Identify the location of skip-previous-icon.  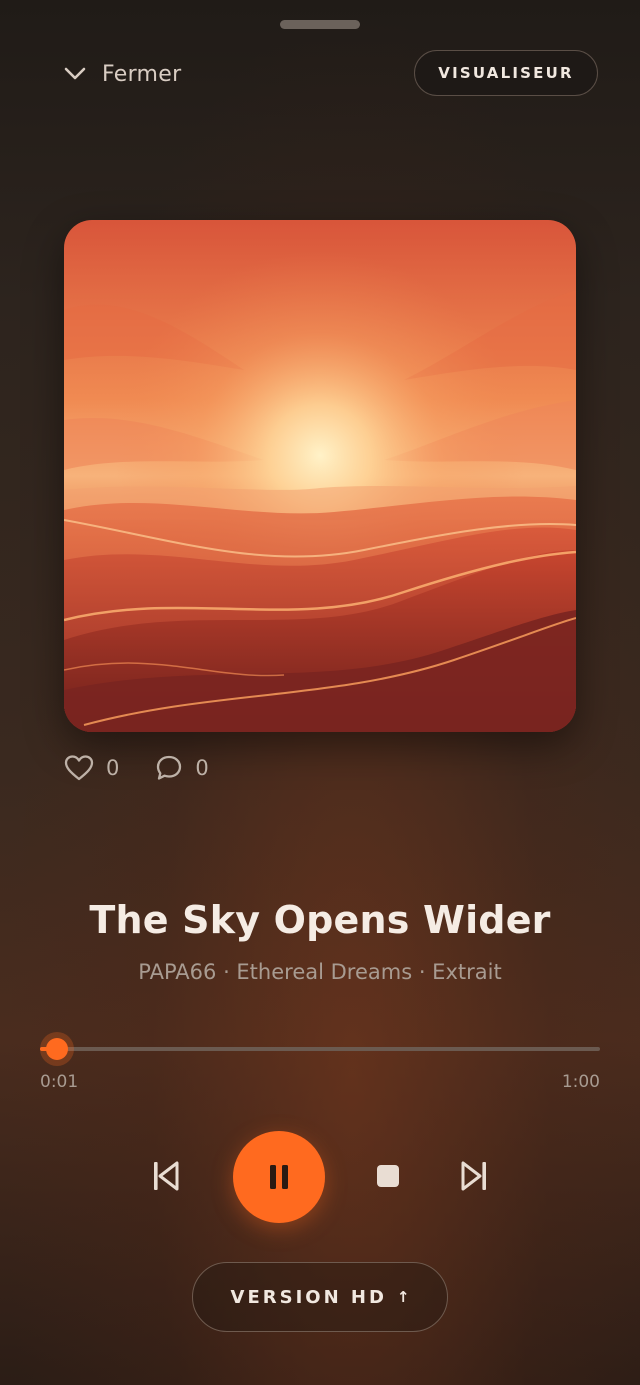
(166, 1176).